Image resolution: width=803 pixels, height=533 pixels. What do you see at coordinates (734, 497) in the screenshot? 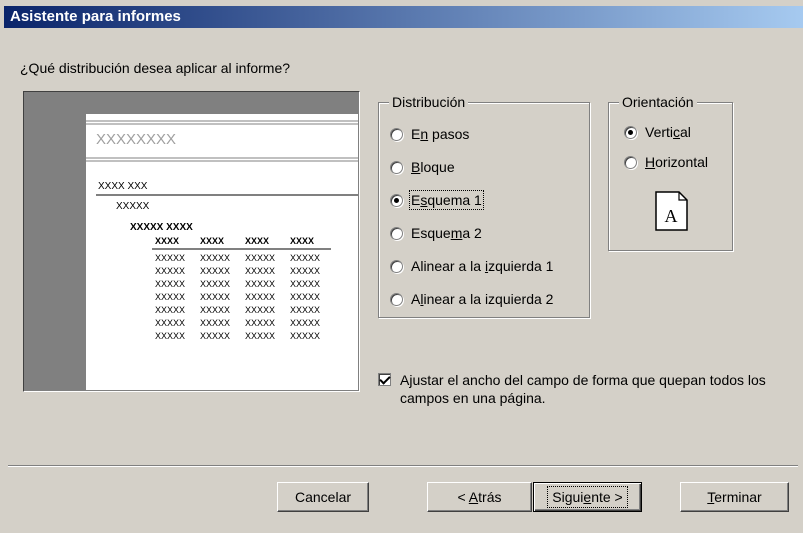
I see `finish-button: Terminar` at bounding box center [734, 497].